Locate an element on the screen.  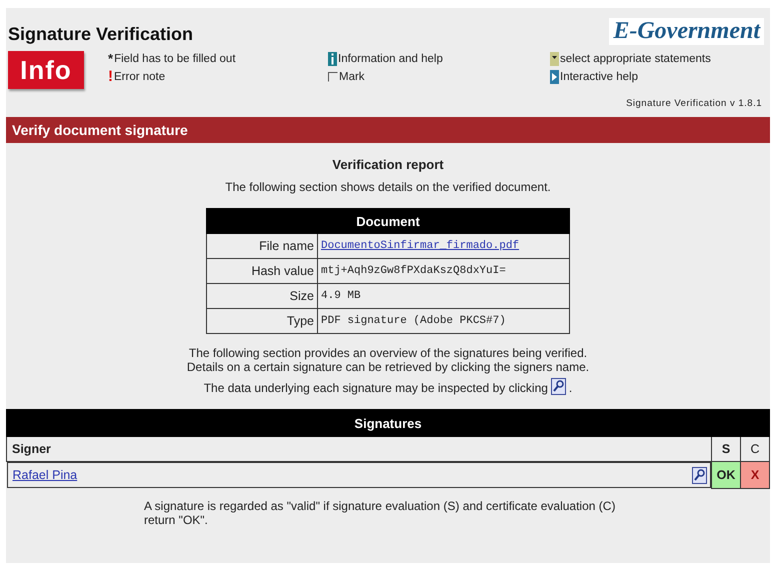
overview-text: The data underlying each signature may be inspected by clicking is located at coordinates (376, 388).